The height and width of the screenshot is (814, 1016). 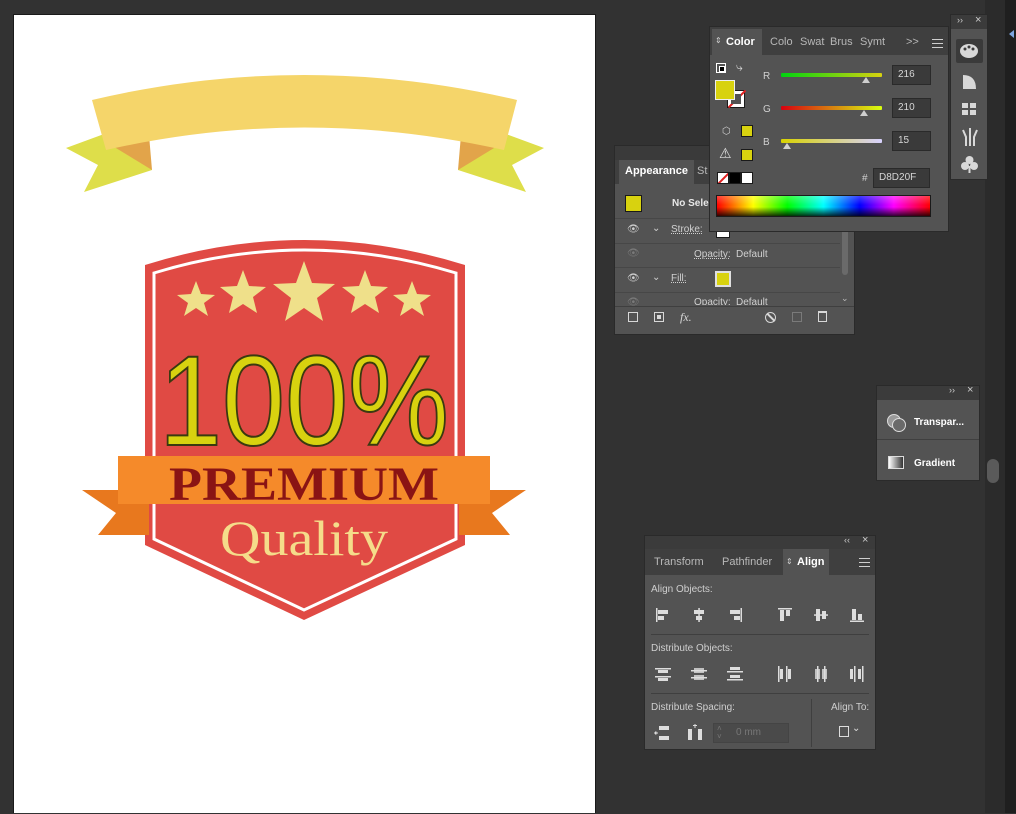 What do you see at coordinates (787, 146) in the screenshot?
I see `b-slider-thumb` at bounding box center [787, 146].